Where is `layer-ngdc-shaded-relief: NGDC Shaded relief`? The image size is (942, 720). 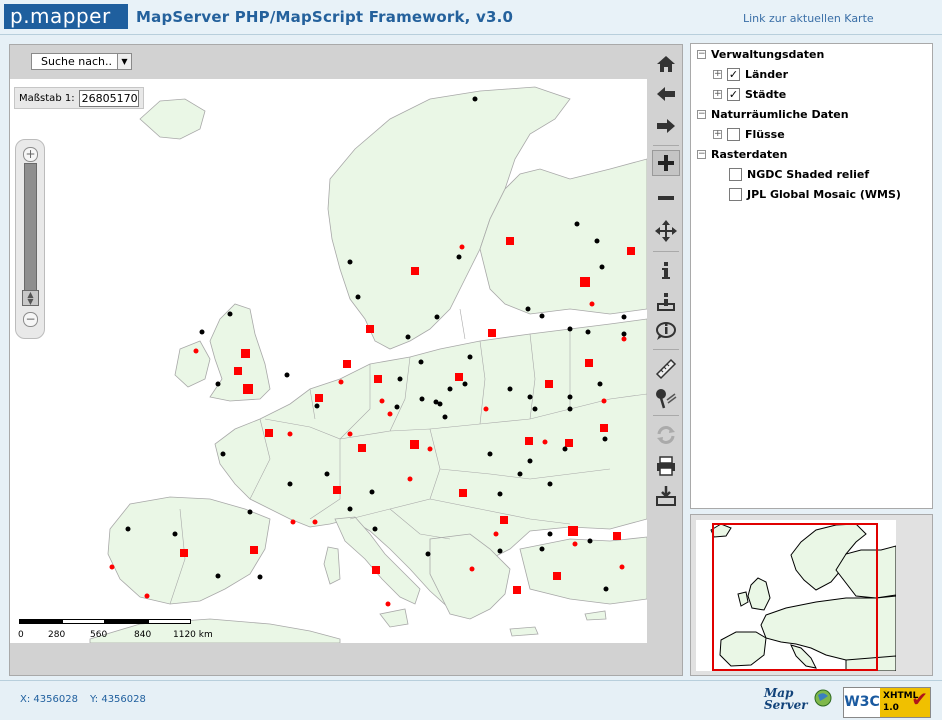
layer-ngdc-shaded-relief: NGDC Shaded relief is located at coordinates (799, 174).